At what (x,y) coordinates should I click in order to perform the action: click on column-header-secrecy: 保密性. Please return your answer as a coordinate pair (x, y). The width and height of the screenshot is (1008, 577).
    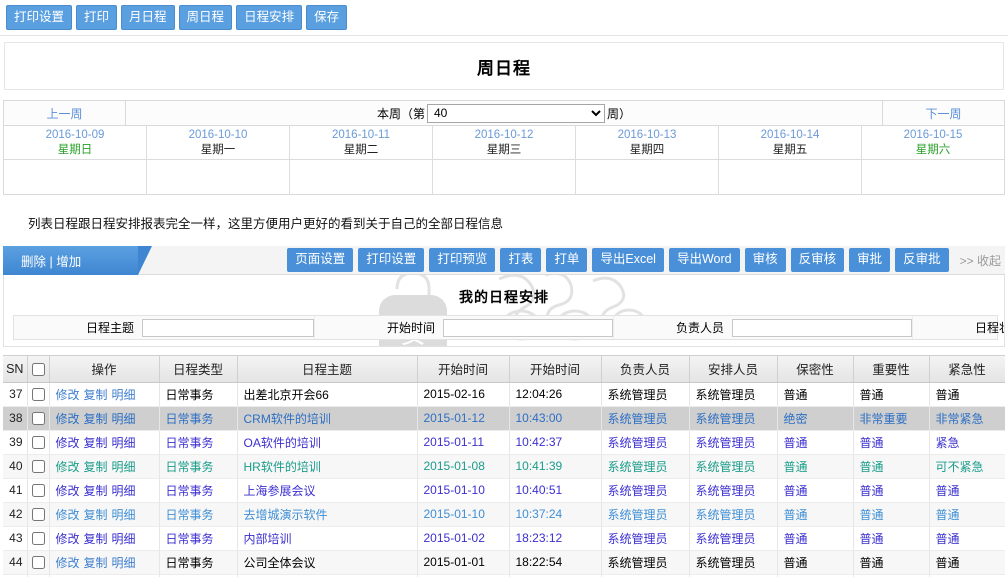
    Looking at the image, I should click on (815, 369).